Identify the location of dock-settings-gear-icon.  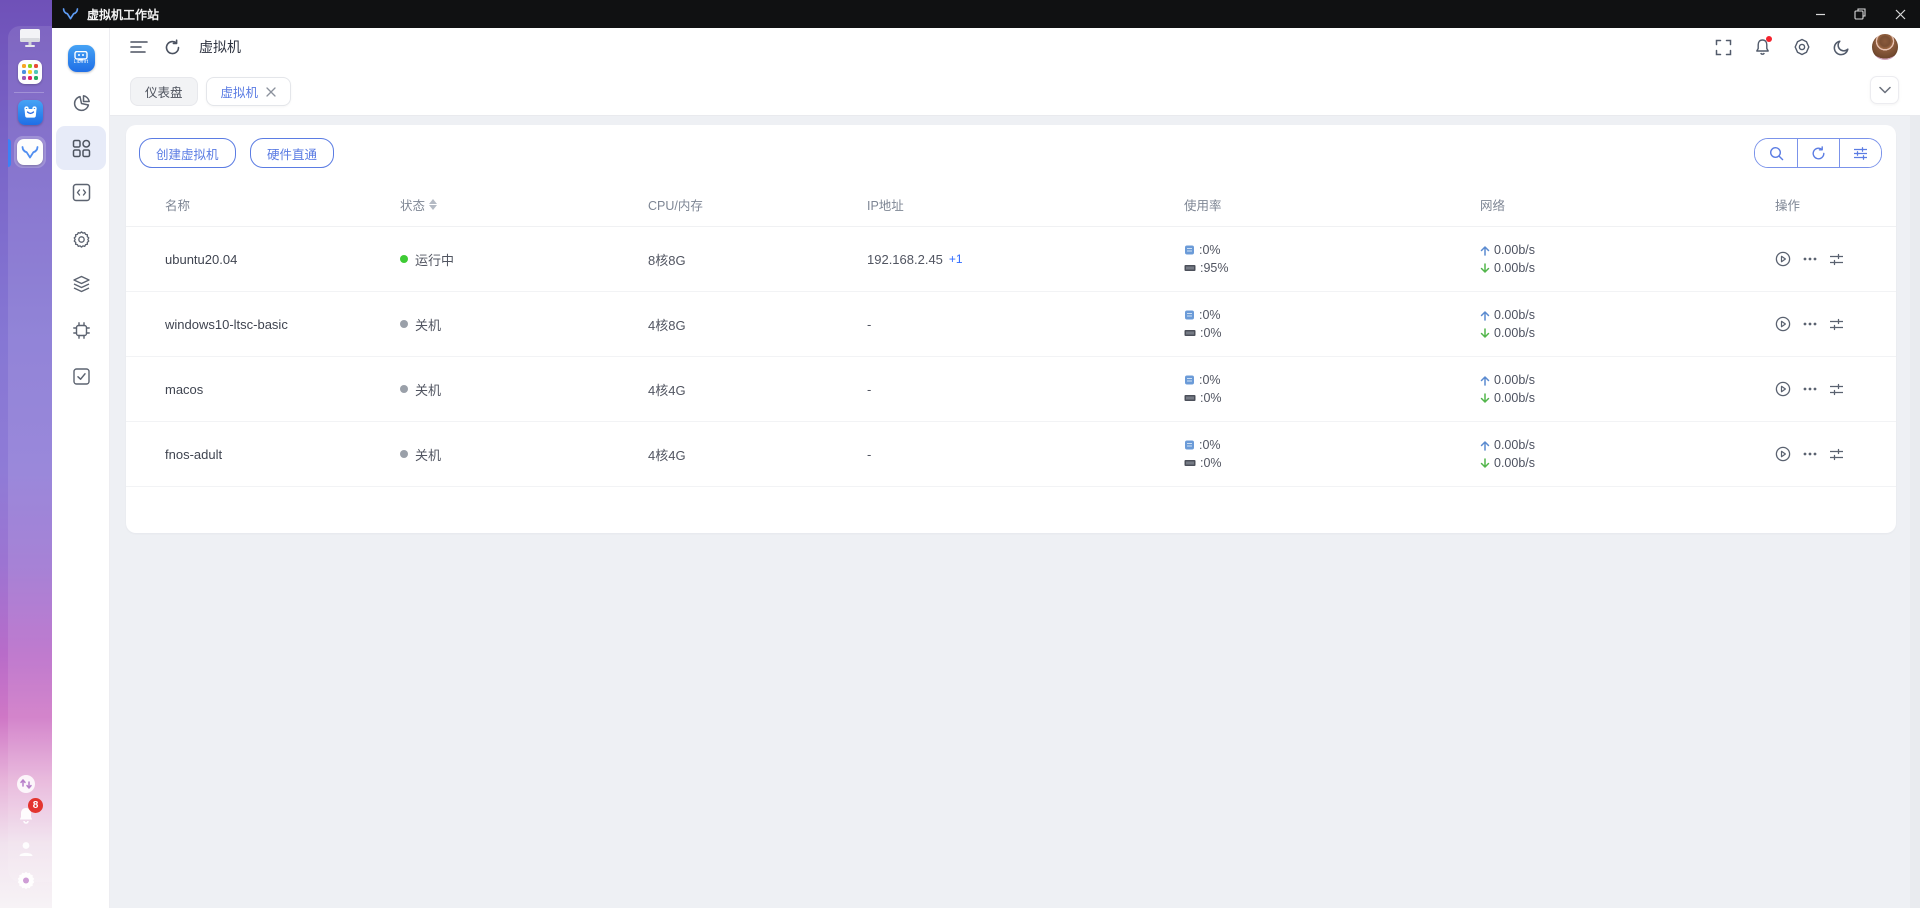
(26, 880).